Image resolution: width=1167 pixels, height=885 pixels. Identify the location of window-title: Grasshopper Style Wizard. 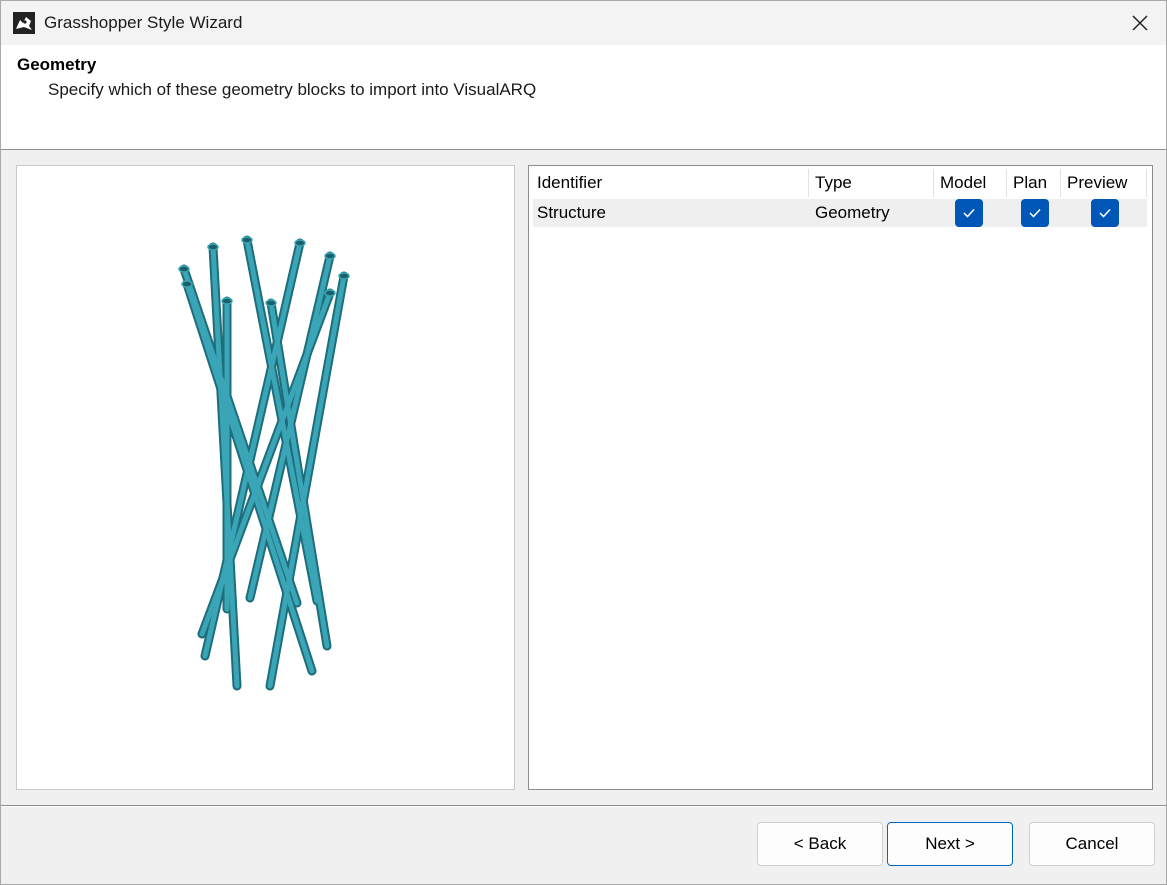
(143, 22).